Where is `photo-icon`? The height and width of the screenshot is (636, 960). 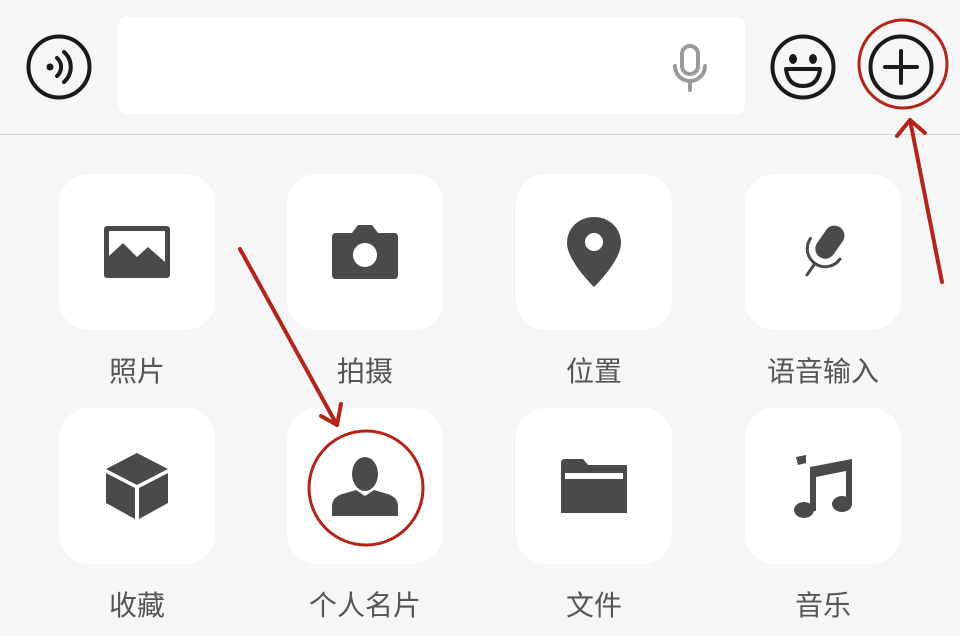 photo-icon is located at coordinates (137, 252).